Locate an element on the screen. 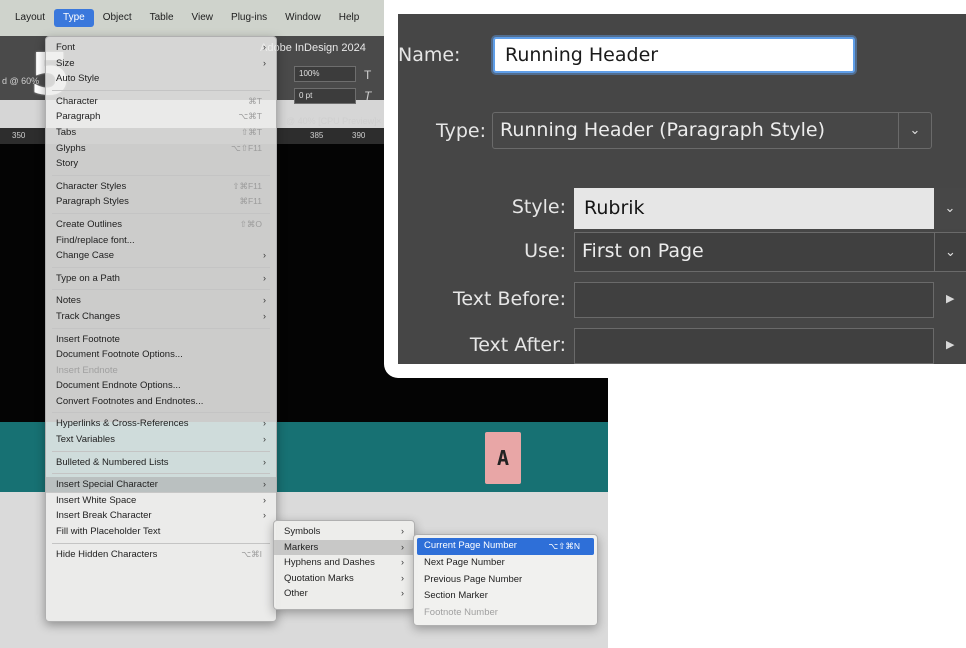 This screenshot has width=966, height=648. menu-window: Window is located at coordinates (303, 18).